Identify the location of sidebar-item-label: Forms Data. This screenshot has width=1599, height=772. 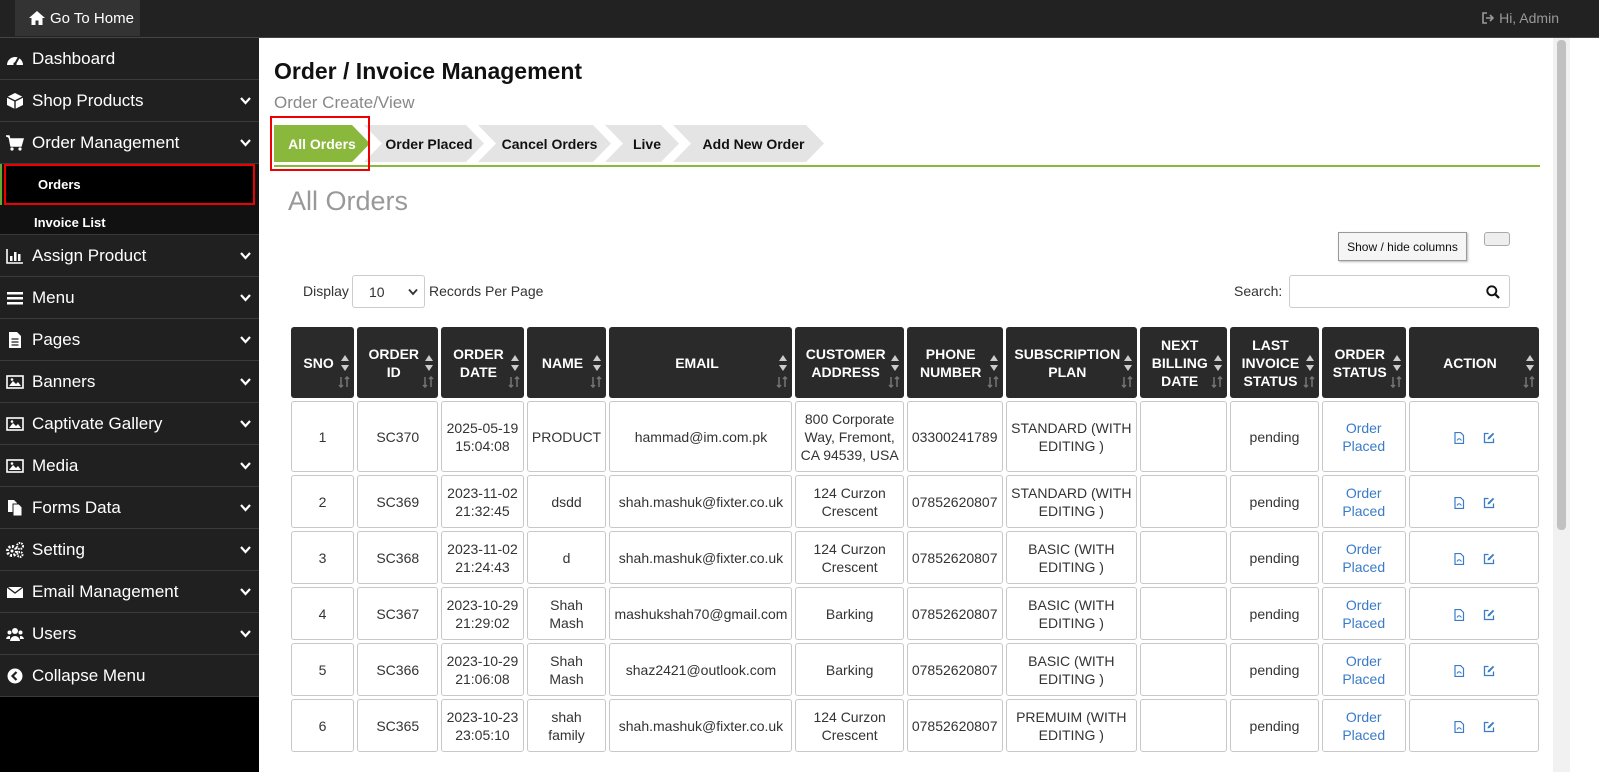
(76, 507).